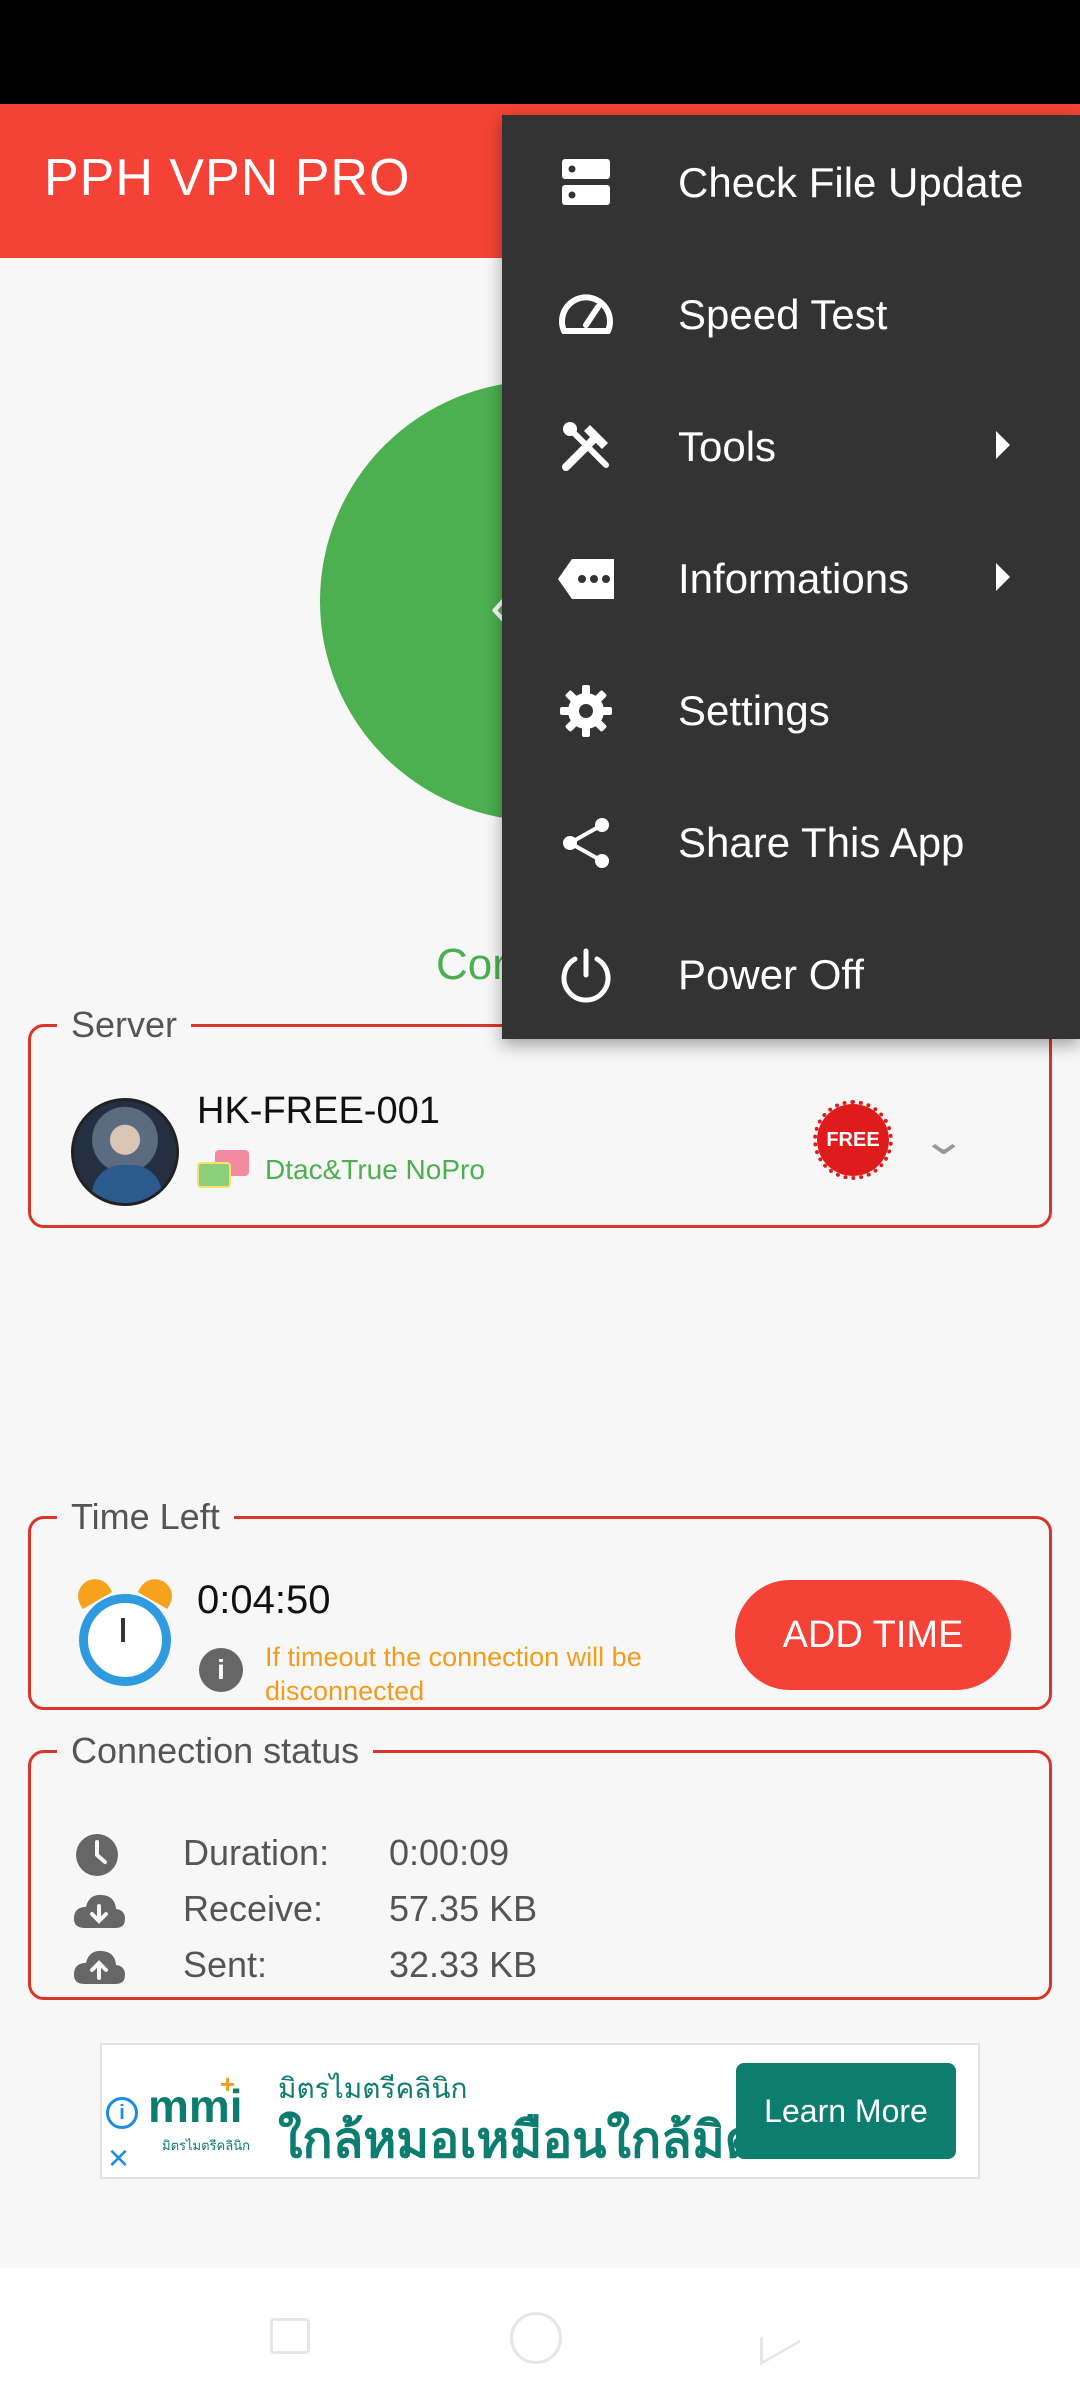  Describe the element at coordinates (224, 1170) in the screenshot. I see `sim-card-icon` at that location.